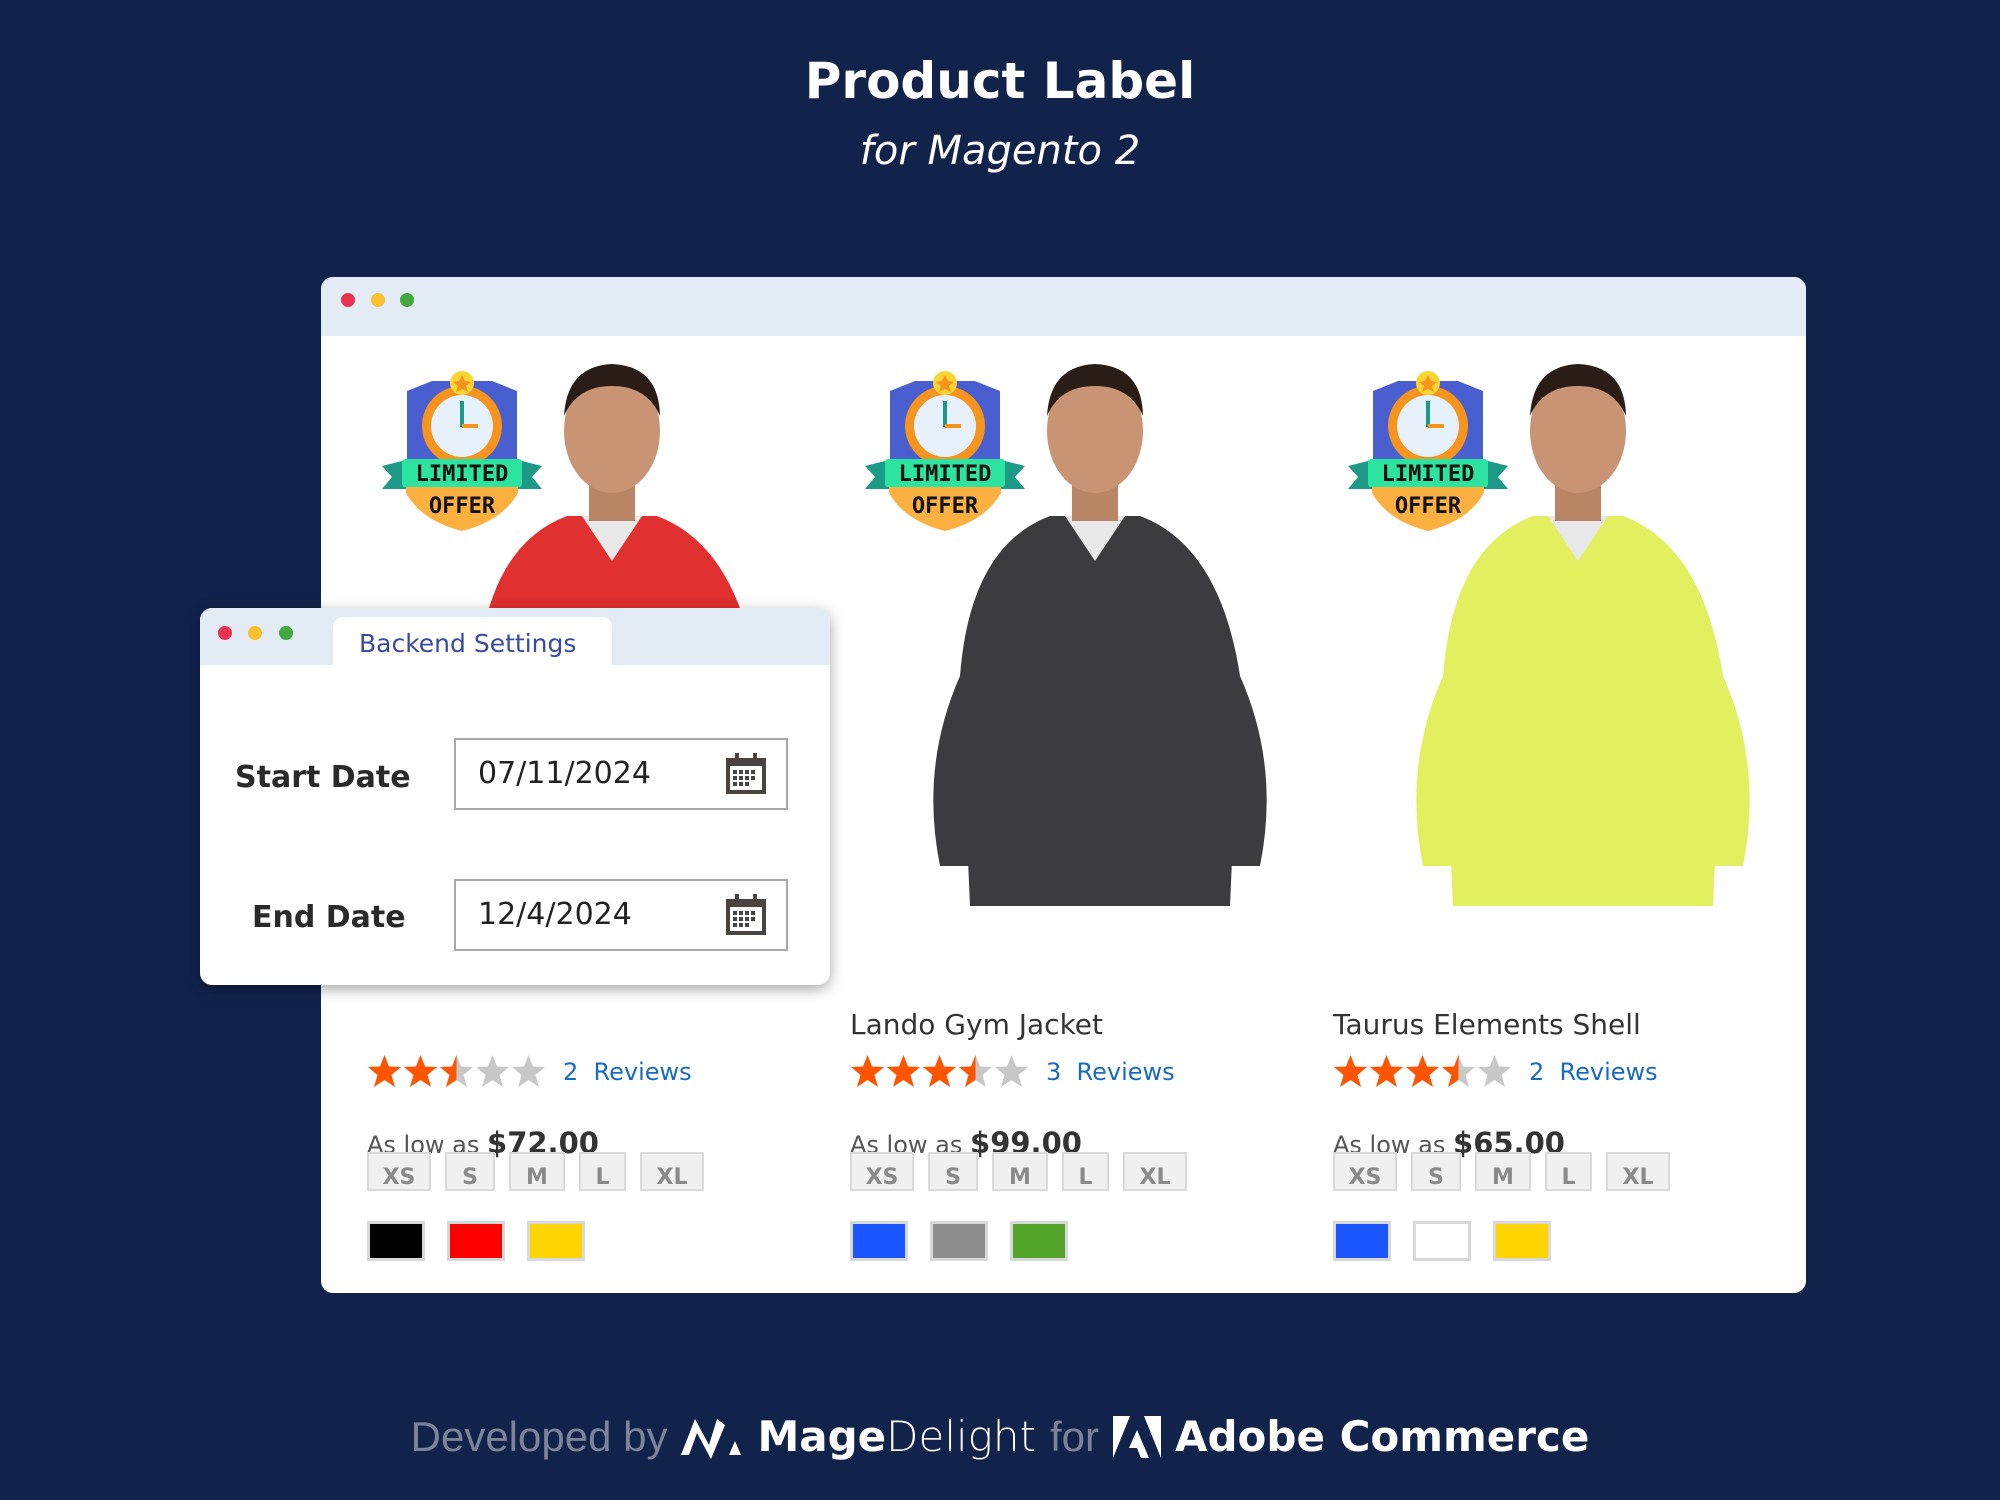  Describe the element at coordinates (555, 914) in the screenshot. I see `end-date-value: 12/4/2024` at that location.